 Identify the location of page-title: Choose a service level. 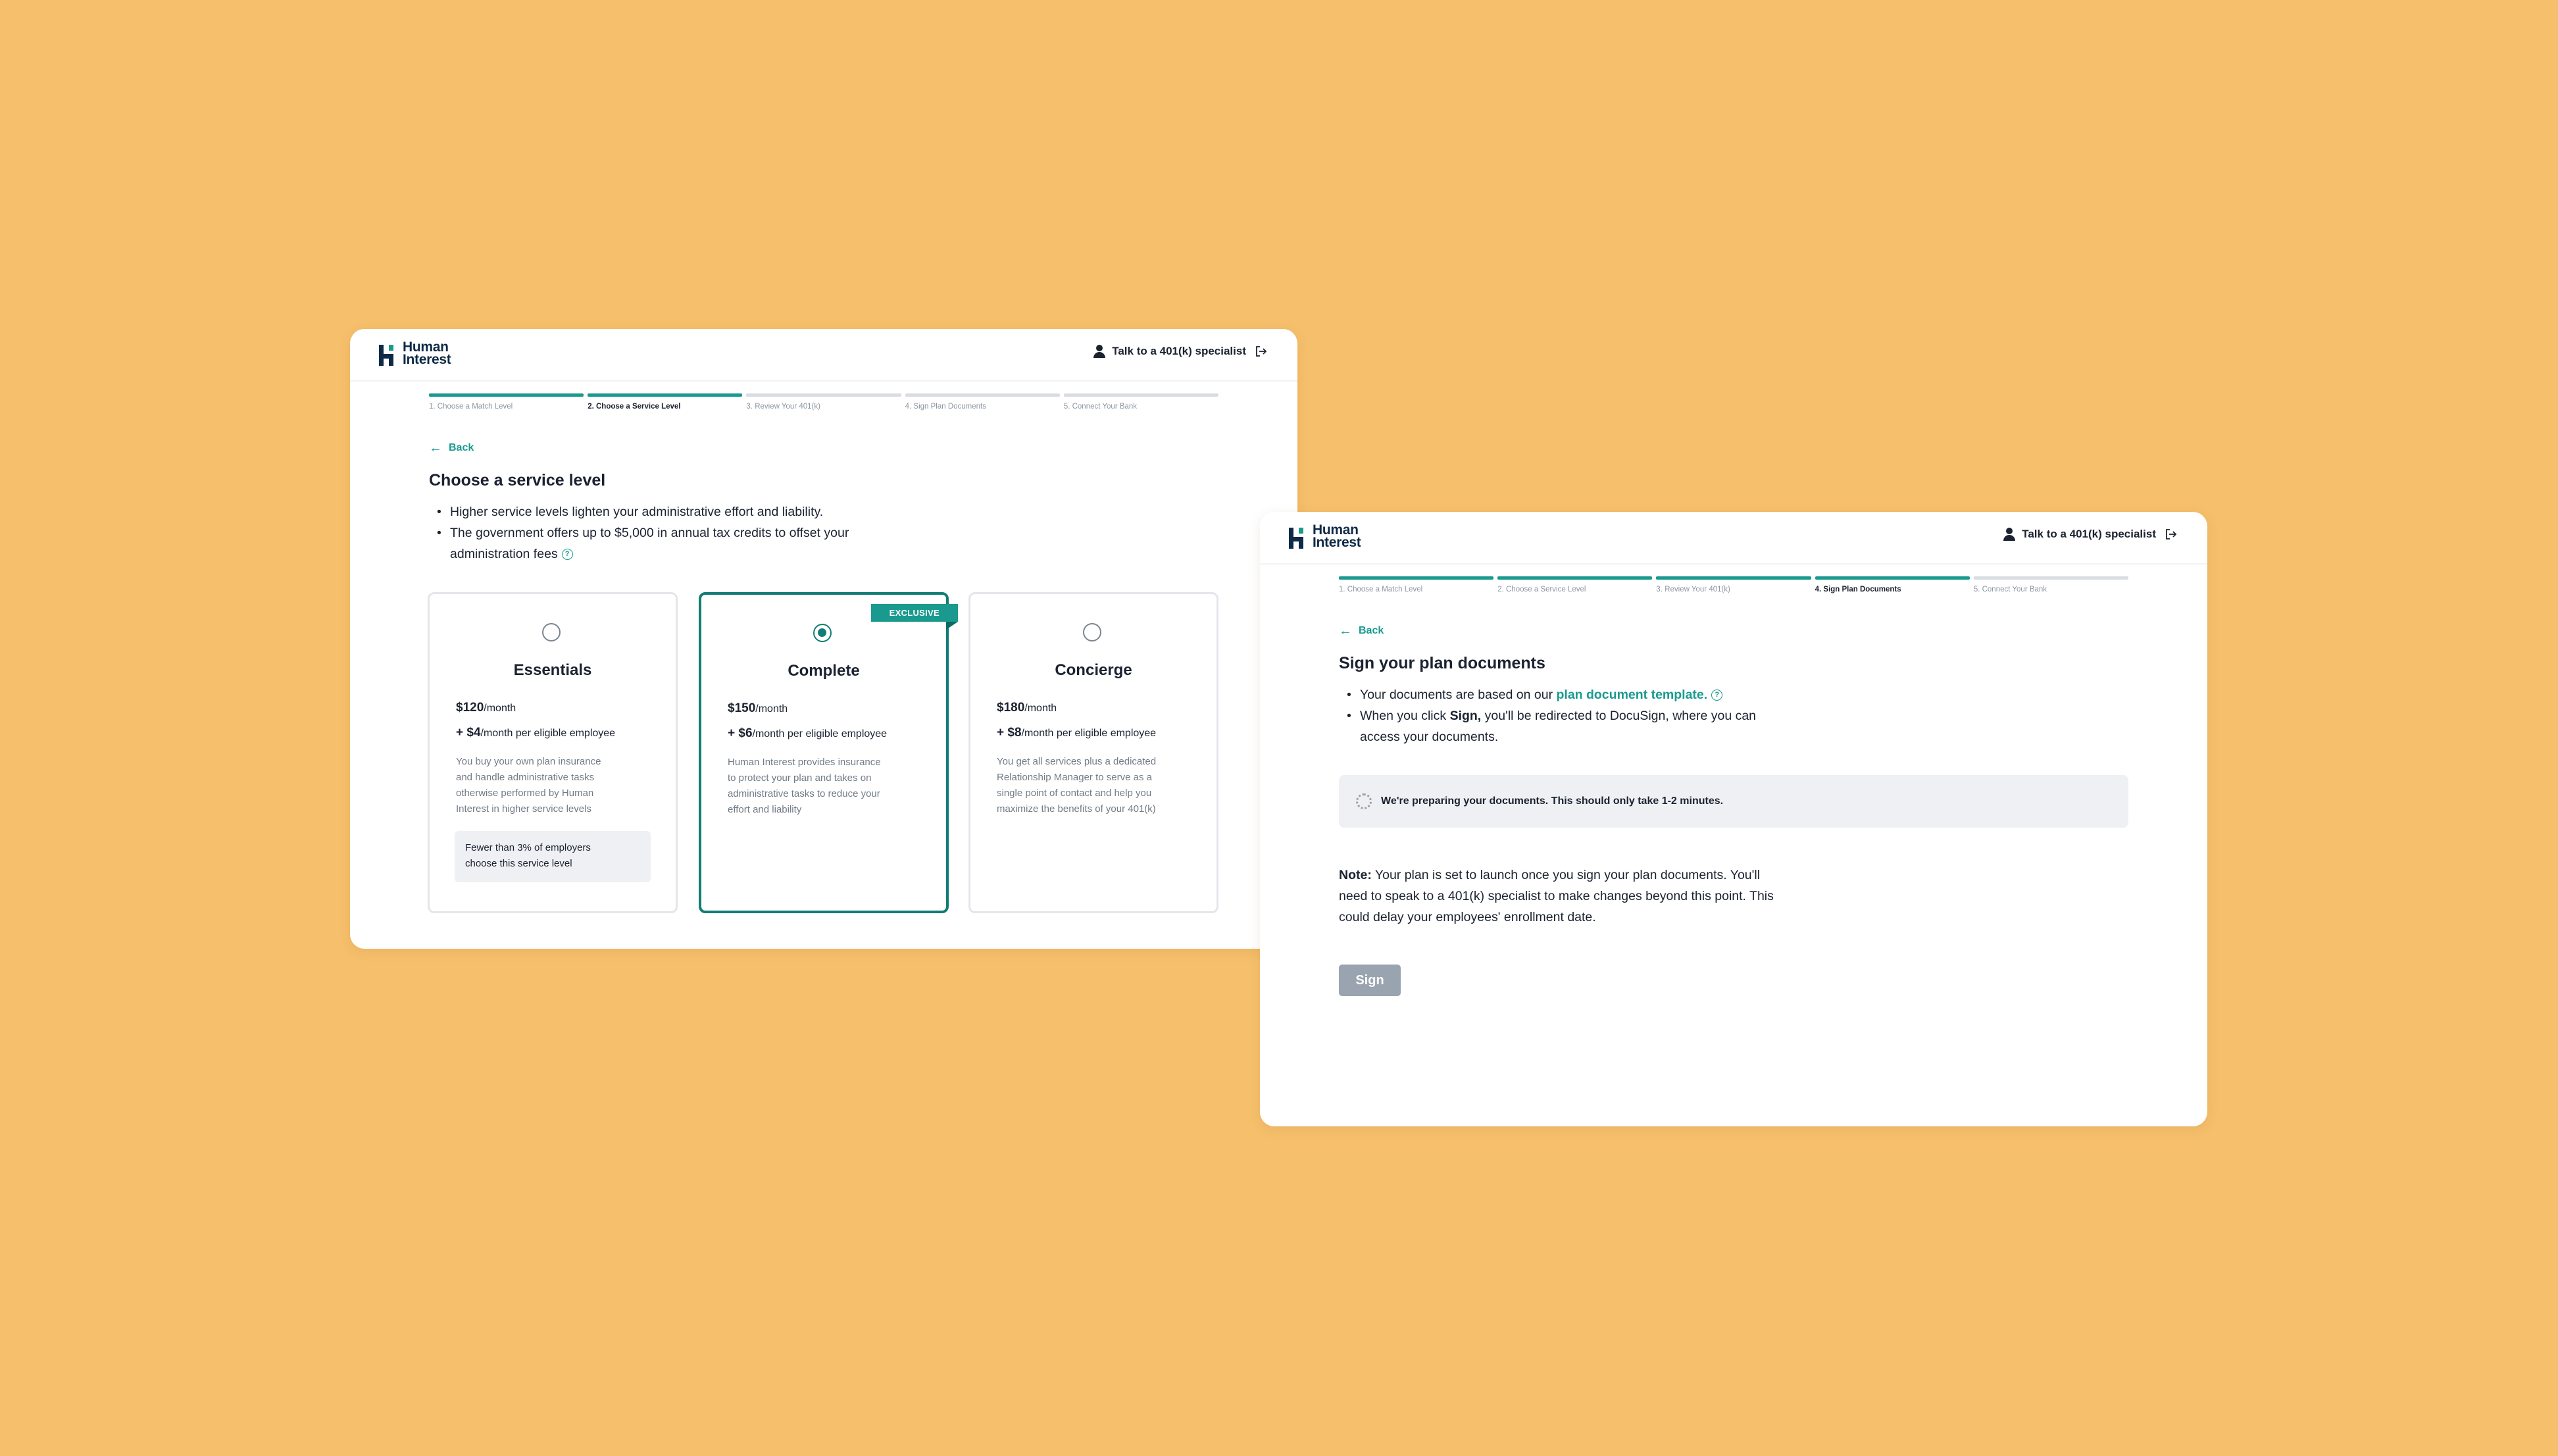
(517, 480).